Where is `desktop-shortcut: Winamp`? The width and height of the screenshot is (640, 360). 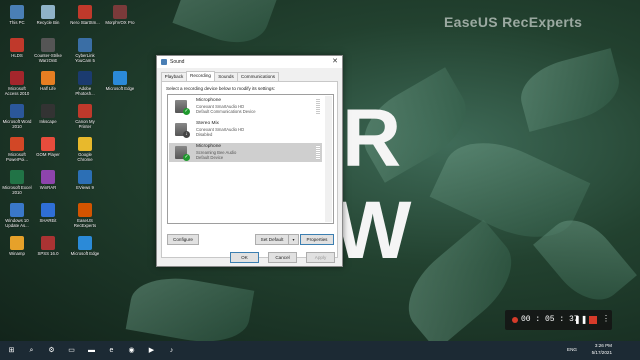 desktop-shortcut: Winamp is located at coordinates (17, 246).